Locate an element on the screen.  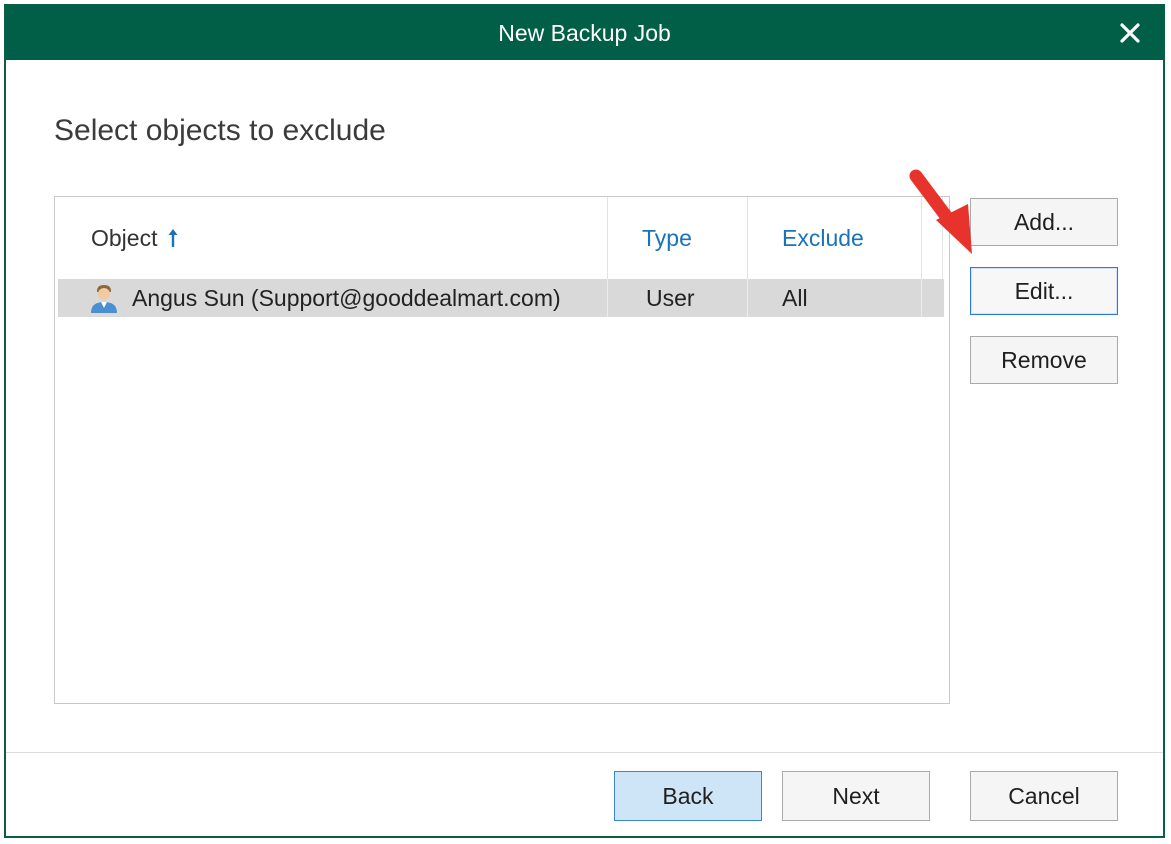
cell-exclude-text: All is located at coordinates (795, 297).